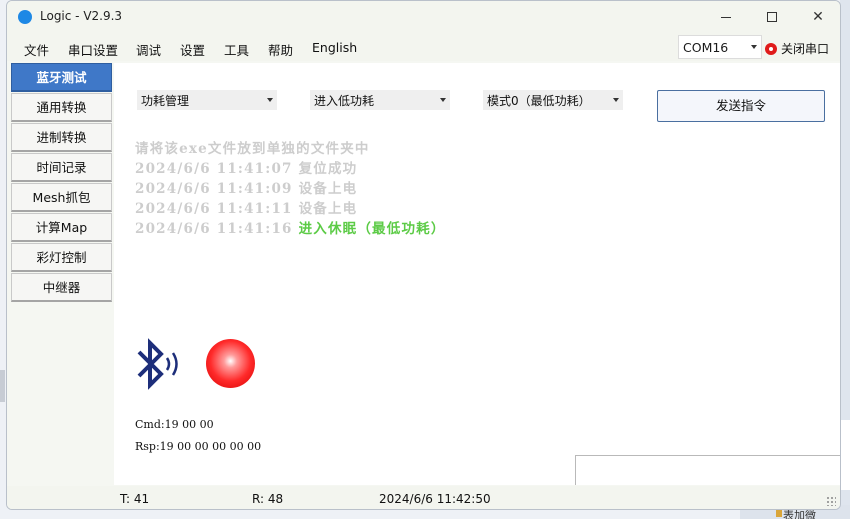 This screenshot has height=519, width=850. What do you see at coordinates (328, 169) in the screenshot?
I see `log-message: 复位成功` at bounding box center [328, 169].